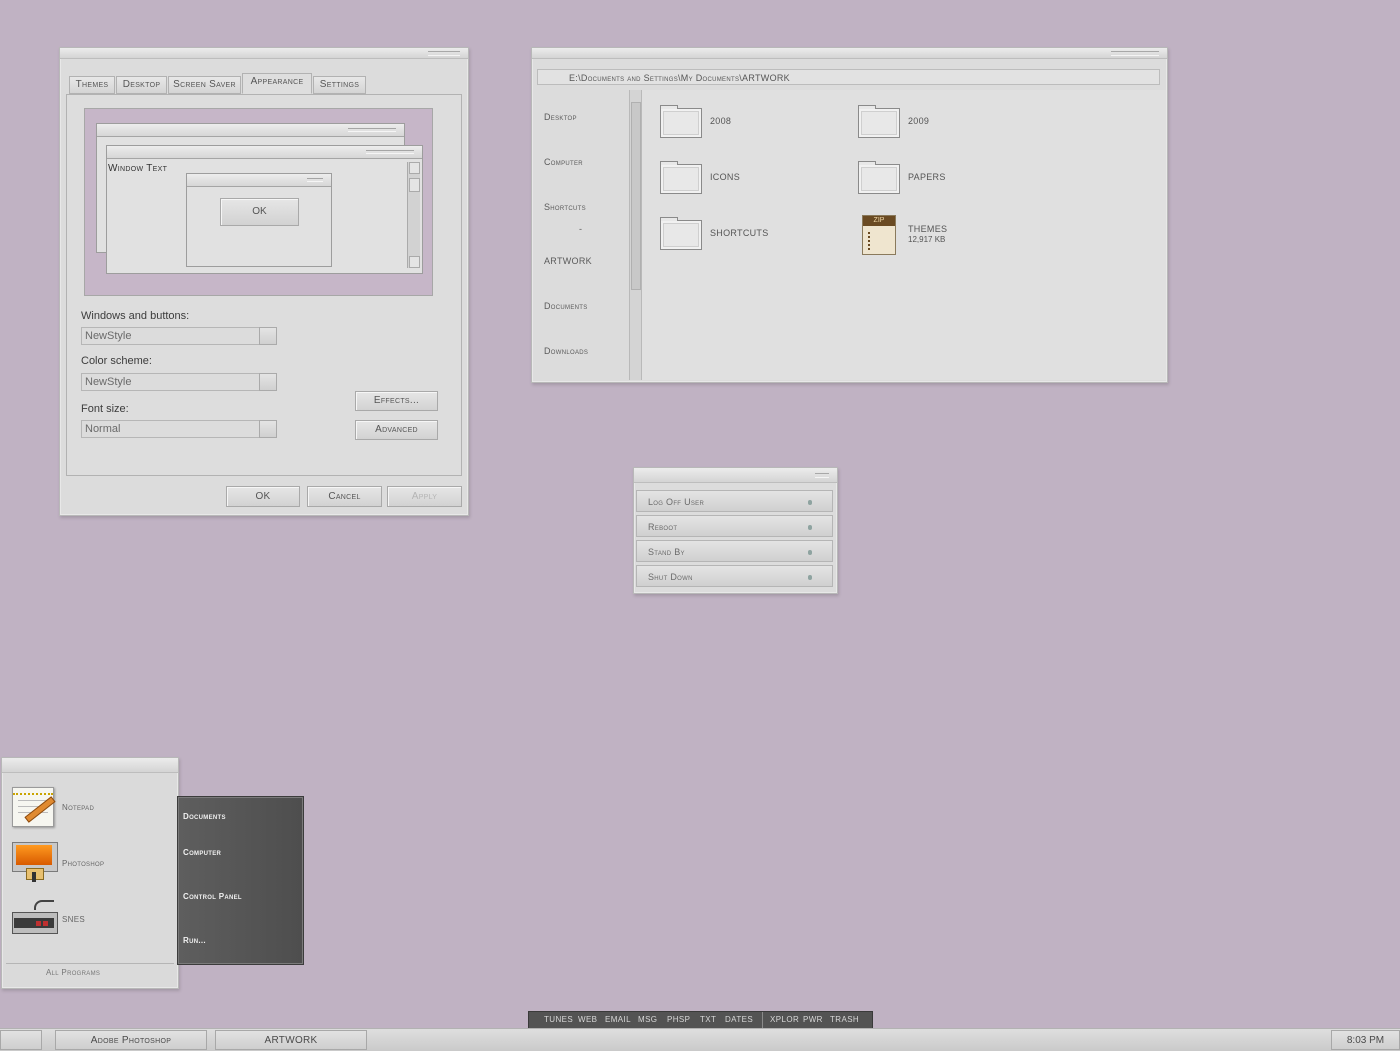 This screenshot has height=1051, width=1400. I want to click on sidebar-item-downloads: Downloads, so click(566, 351).